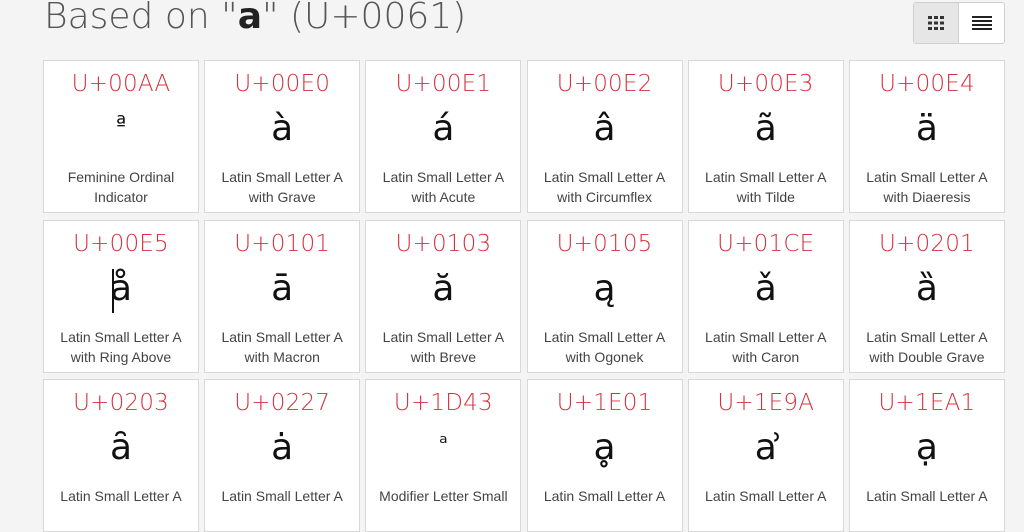 Image resolution: width=1024 pixels, height=532 pixels. I want to click on codepoint-label: U+00E4, so click(927, 84).